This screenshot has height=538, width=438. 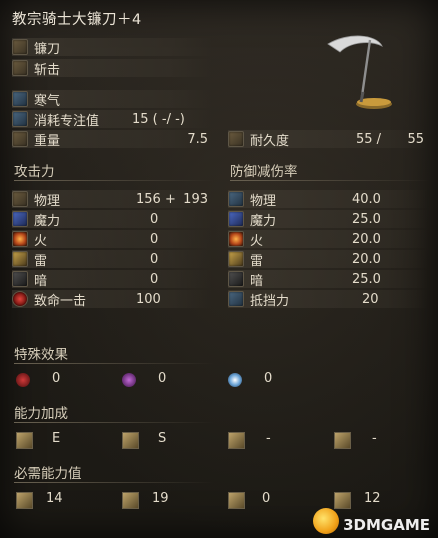 I want to click on weight-row: 重量 7.5, so click(x=112, y=139).